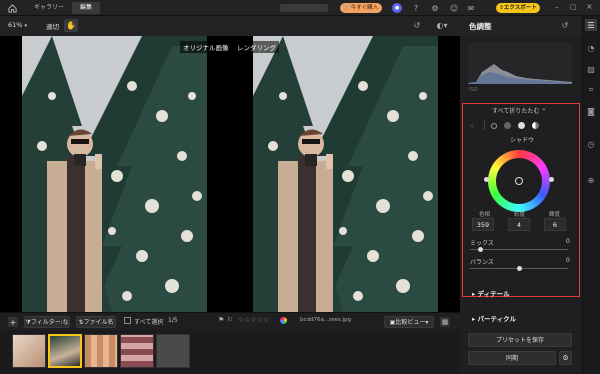  I want to click on select-all-checkbox, so click(127, 320).